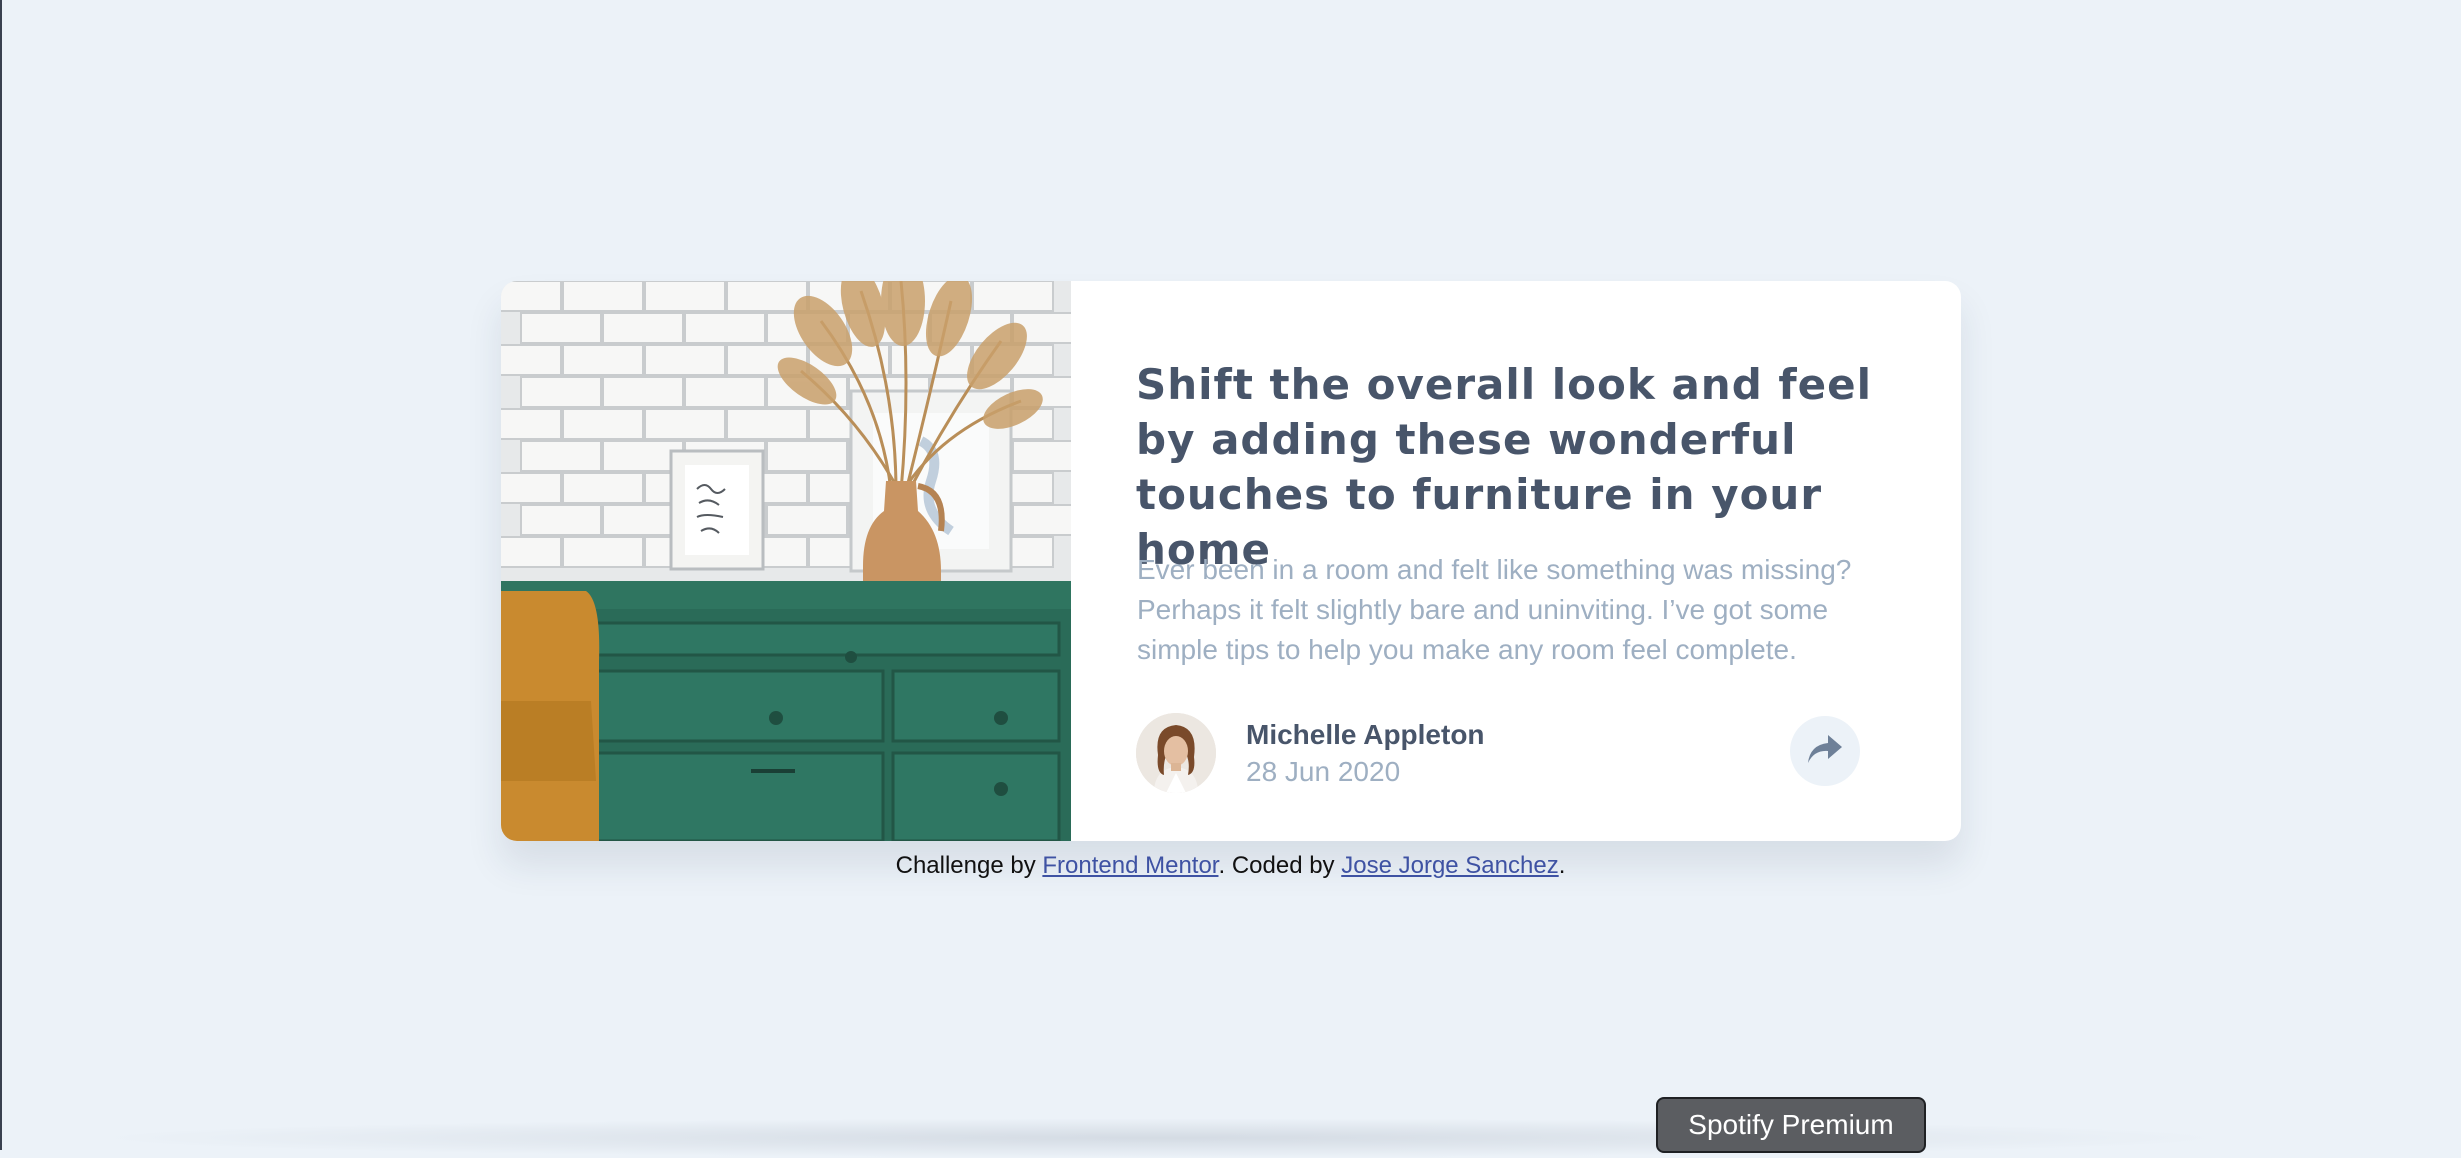  What do you see at coordinates (1791, 1125) in the screenshot?
I see `spotify-premium-button: Spotify Premium` at bounding box center [1791, 1125].